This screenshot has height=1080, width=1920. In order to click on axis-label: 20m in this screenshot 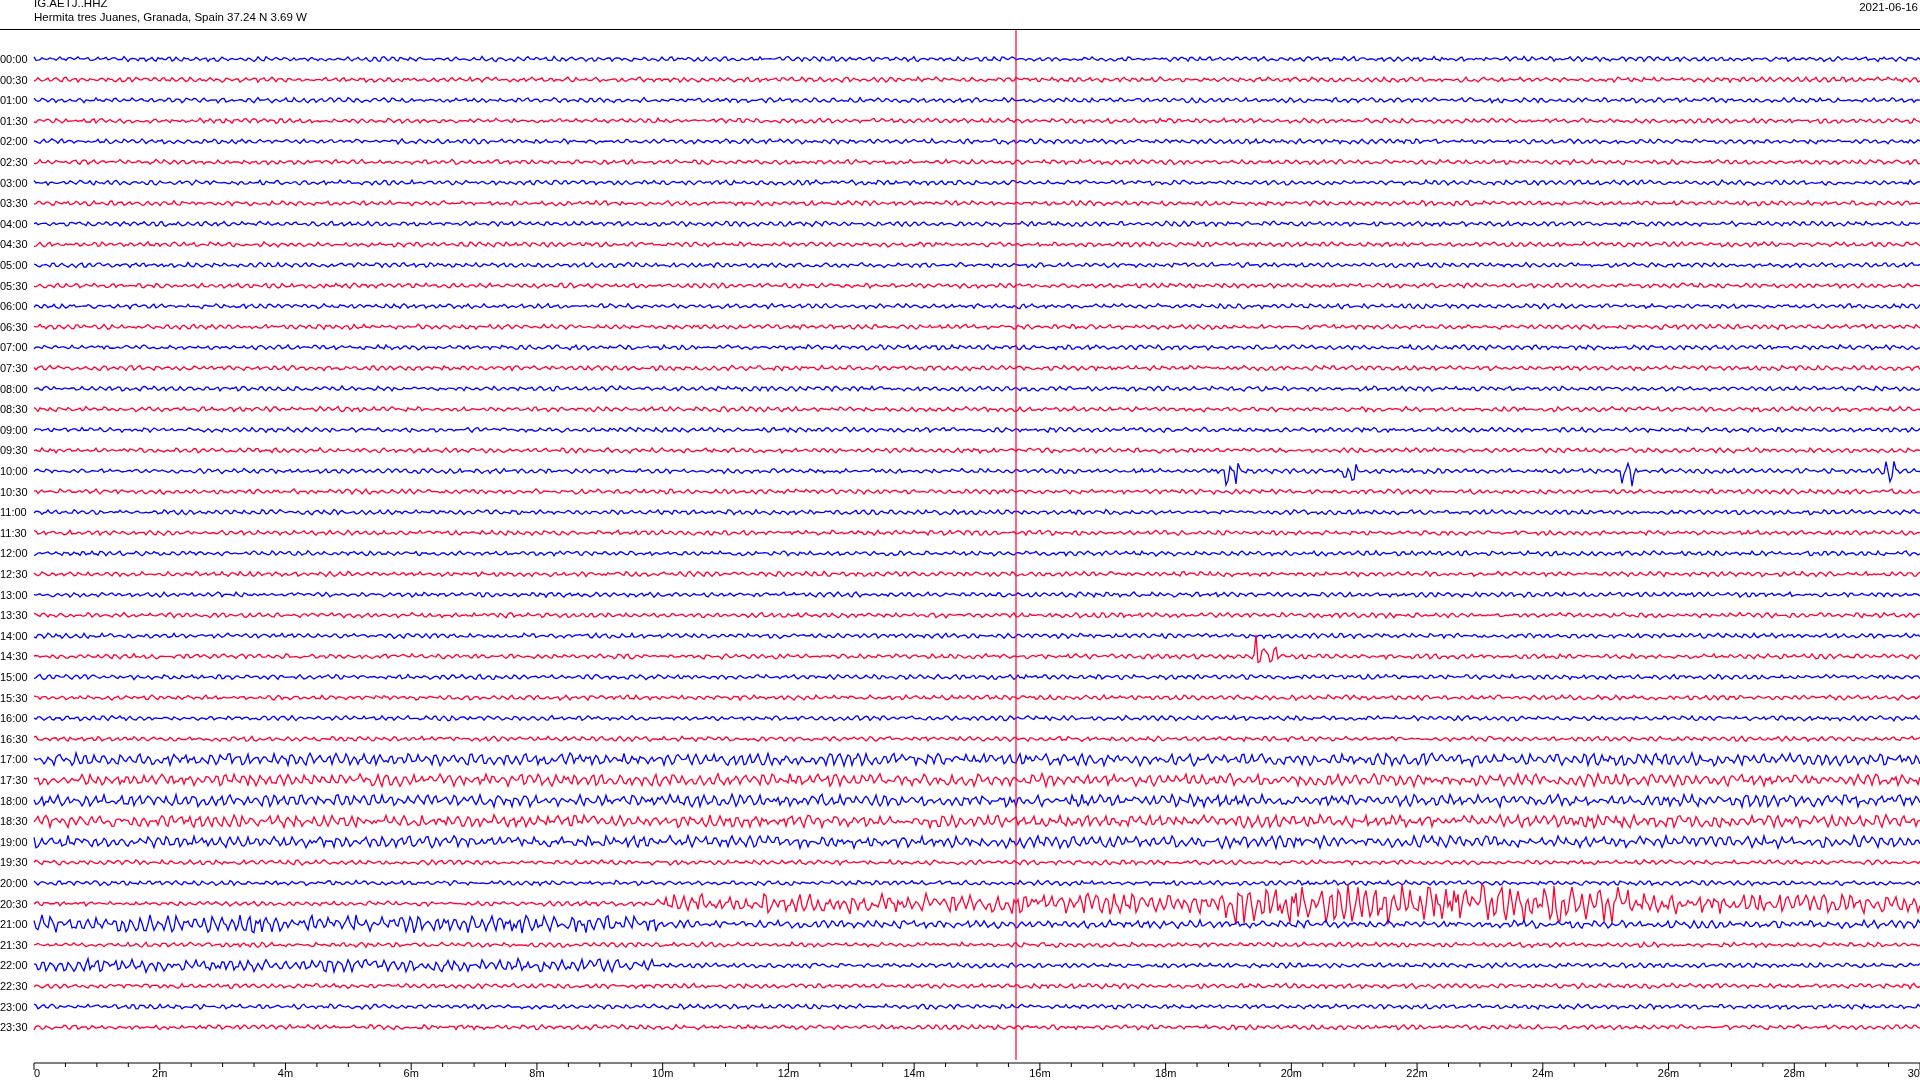, I will do `click(1291, 1073)`.